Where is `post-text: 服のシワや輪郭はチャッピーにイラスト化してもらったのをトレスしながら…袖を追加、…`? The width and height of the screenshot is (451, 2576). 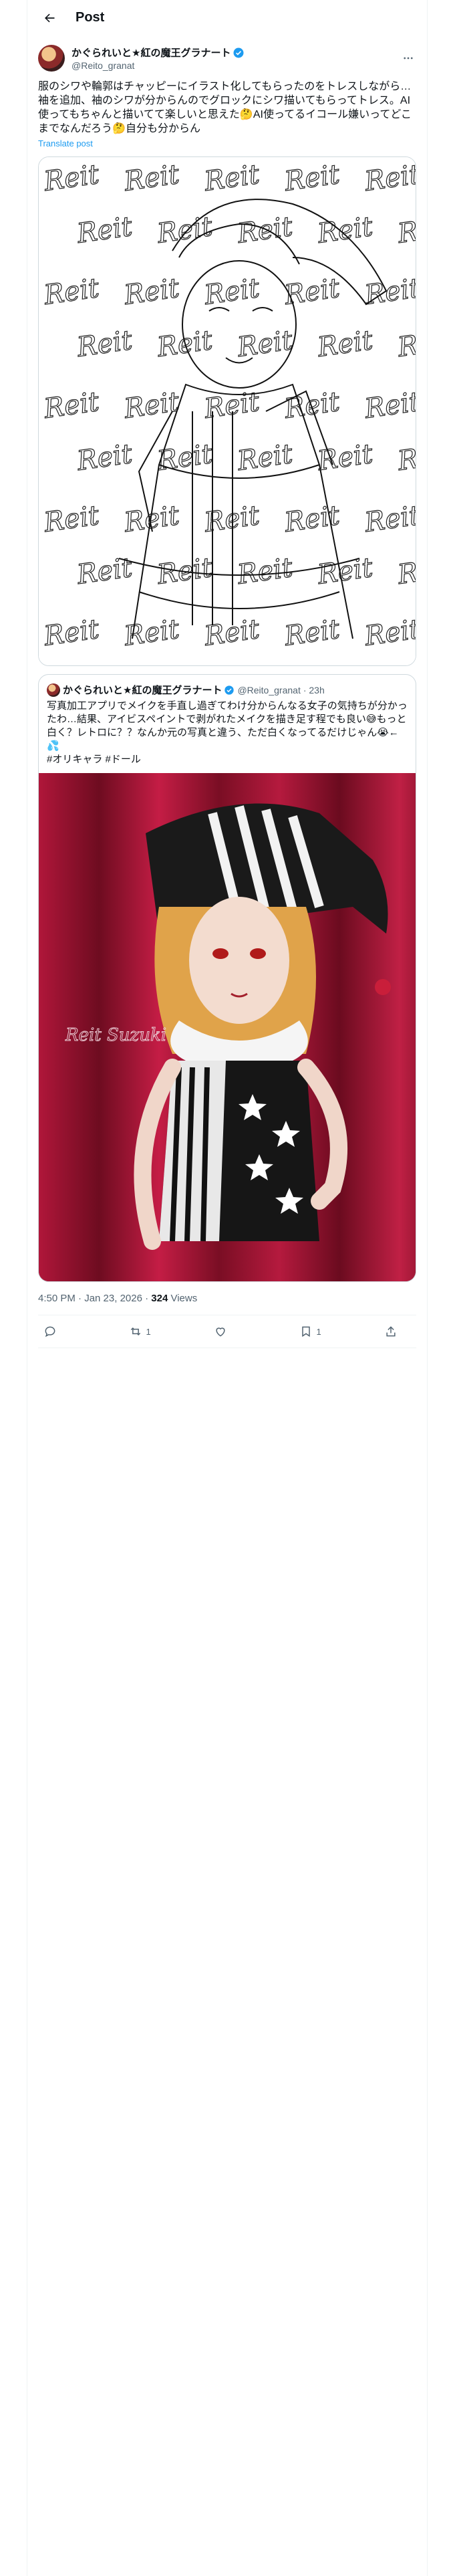 post-text: 服のシワや輪郭はチャッピーにイラスト化してもらったのをトレスしながら…袖を追加、… is located at coordinates (225, 107).